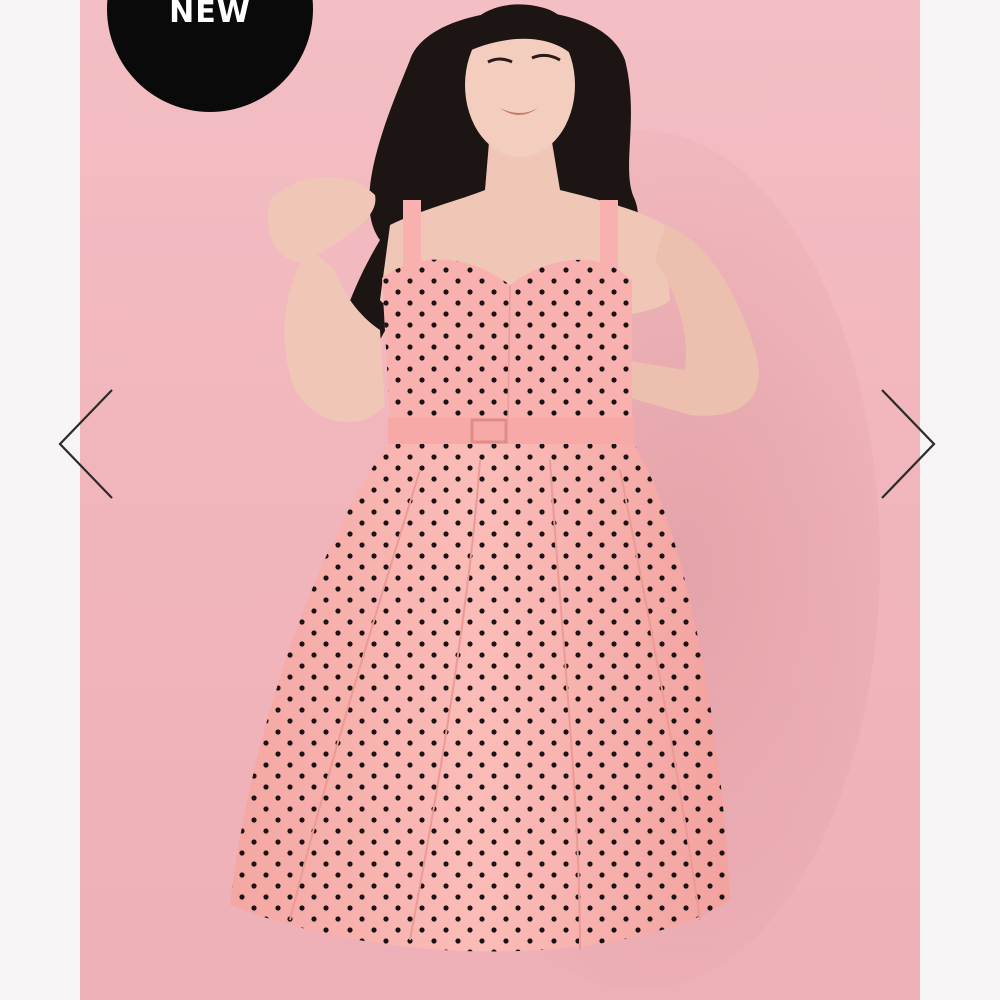  I want to click on chevron-right-icon, so click(908, 444).